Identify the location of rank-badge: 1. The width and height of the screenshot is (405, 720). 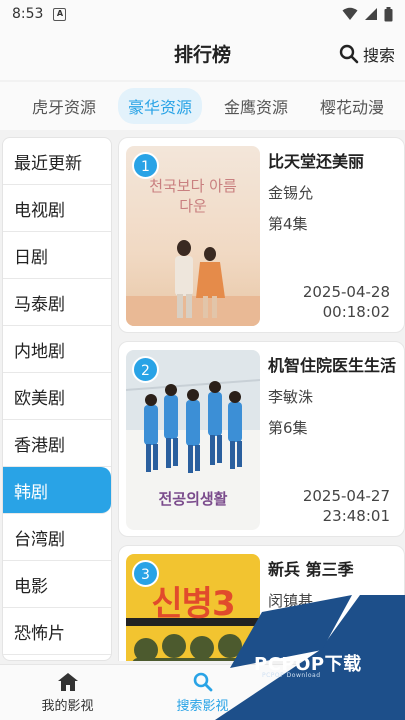
(145, 165).